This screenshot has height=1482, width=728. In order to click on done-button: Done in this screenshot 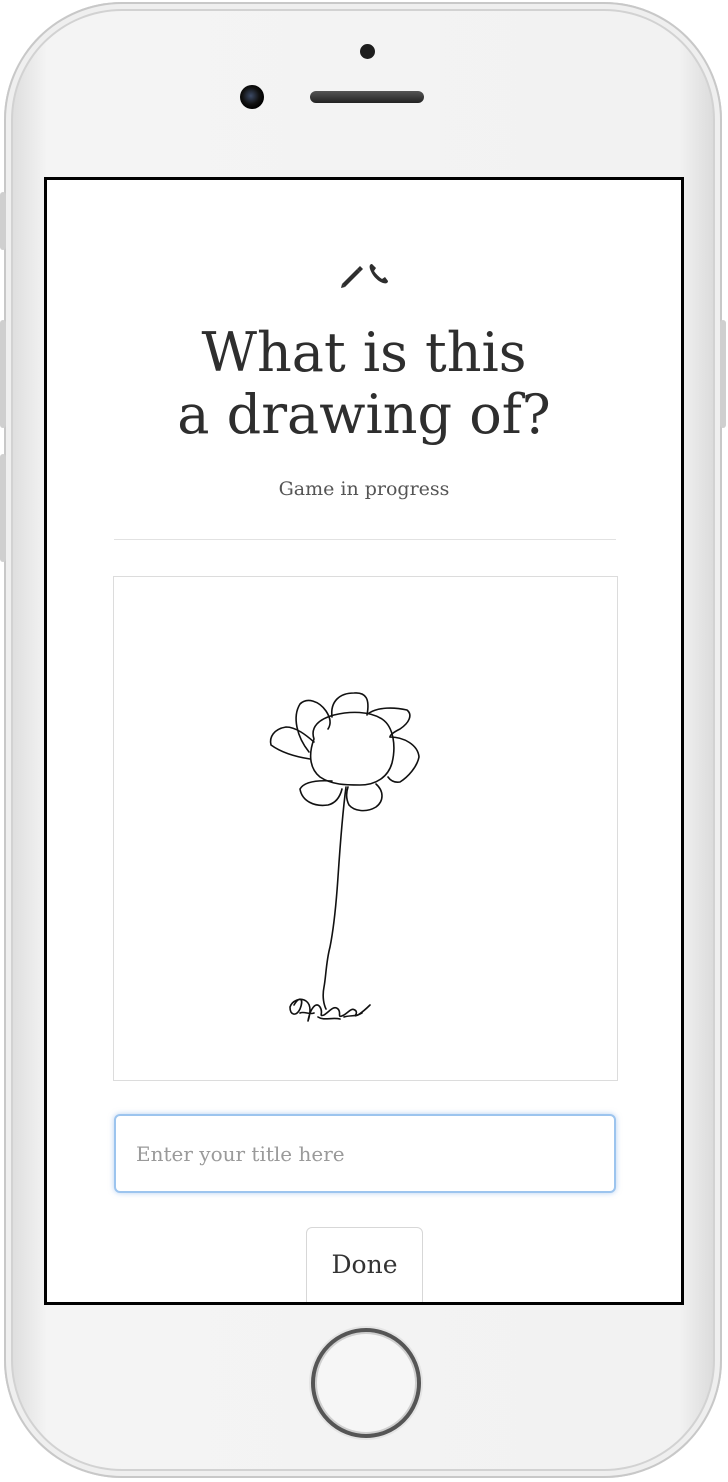, I will do `click(364, 1264)`.